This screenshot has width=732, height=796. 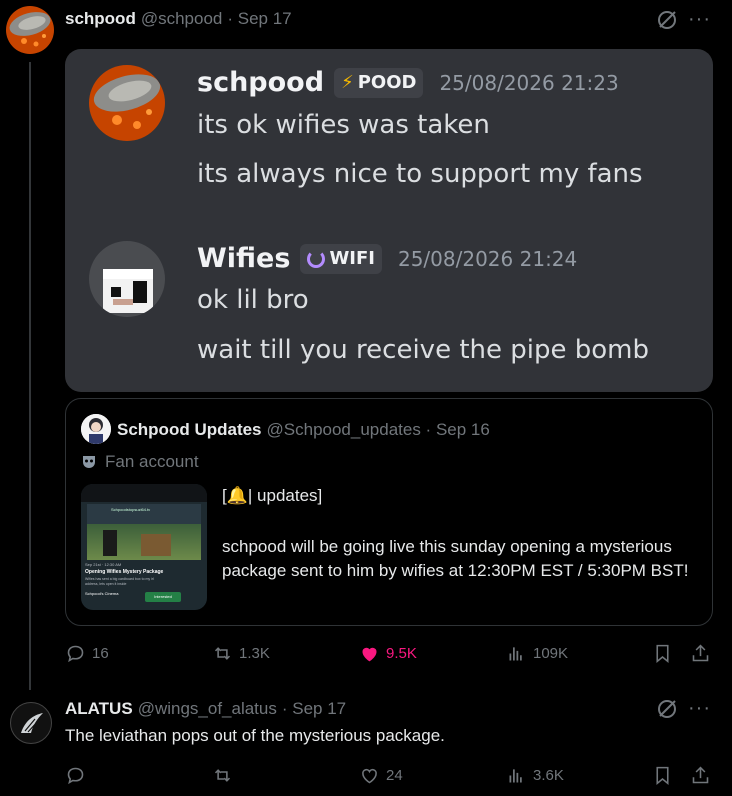 What do you see at coordinates (140, 462) in the screenshot?
I see `fan-account-label: Fan account` at bounding box center [140, 462].